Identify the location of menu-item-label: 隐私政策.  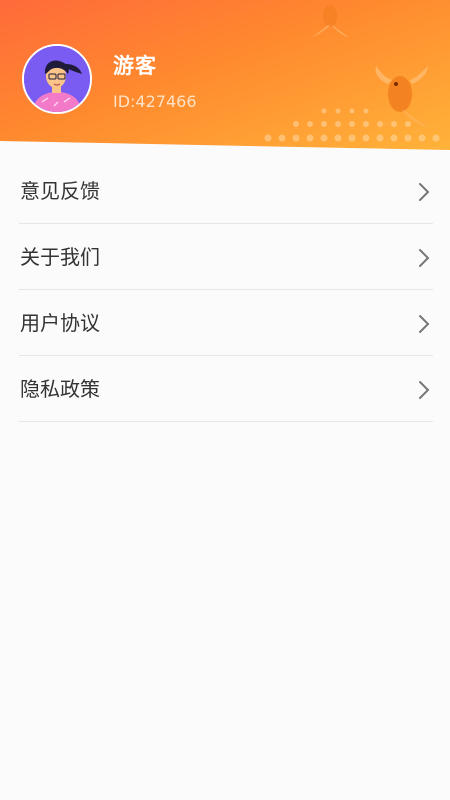
(60, 389).